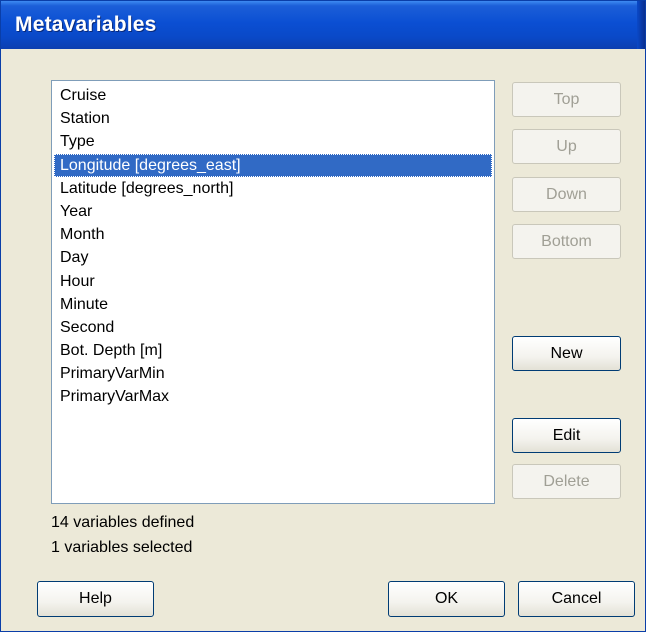 The width and height of the screenshot is (646, 632). I want to click on list-item: Latitude [degrees_north], so click(273, 188).